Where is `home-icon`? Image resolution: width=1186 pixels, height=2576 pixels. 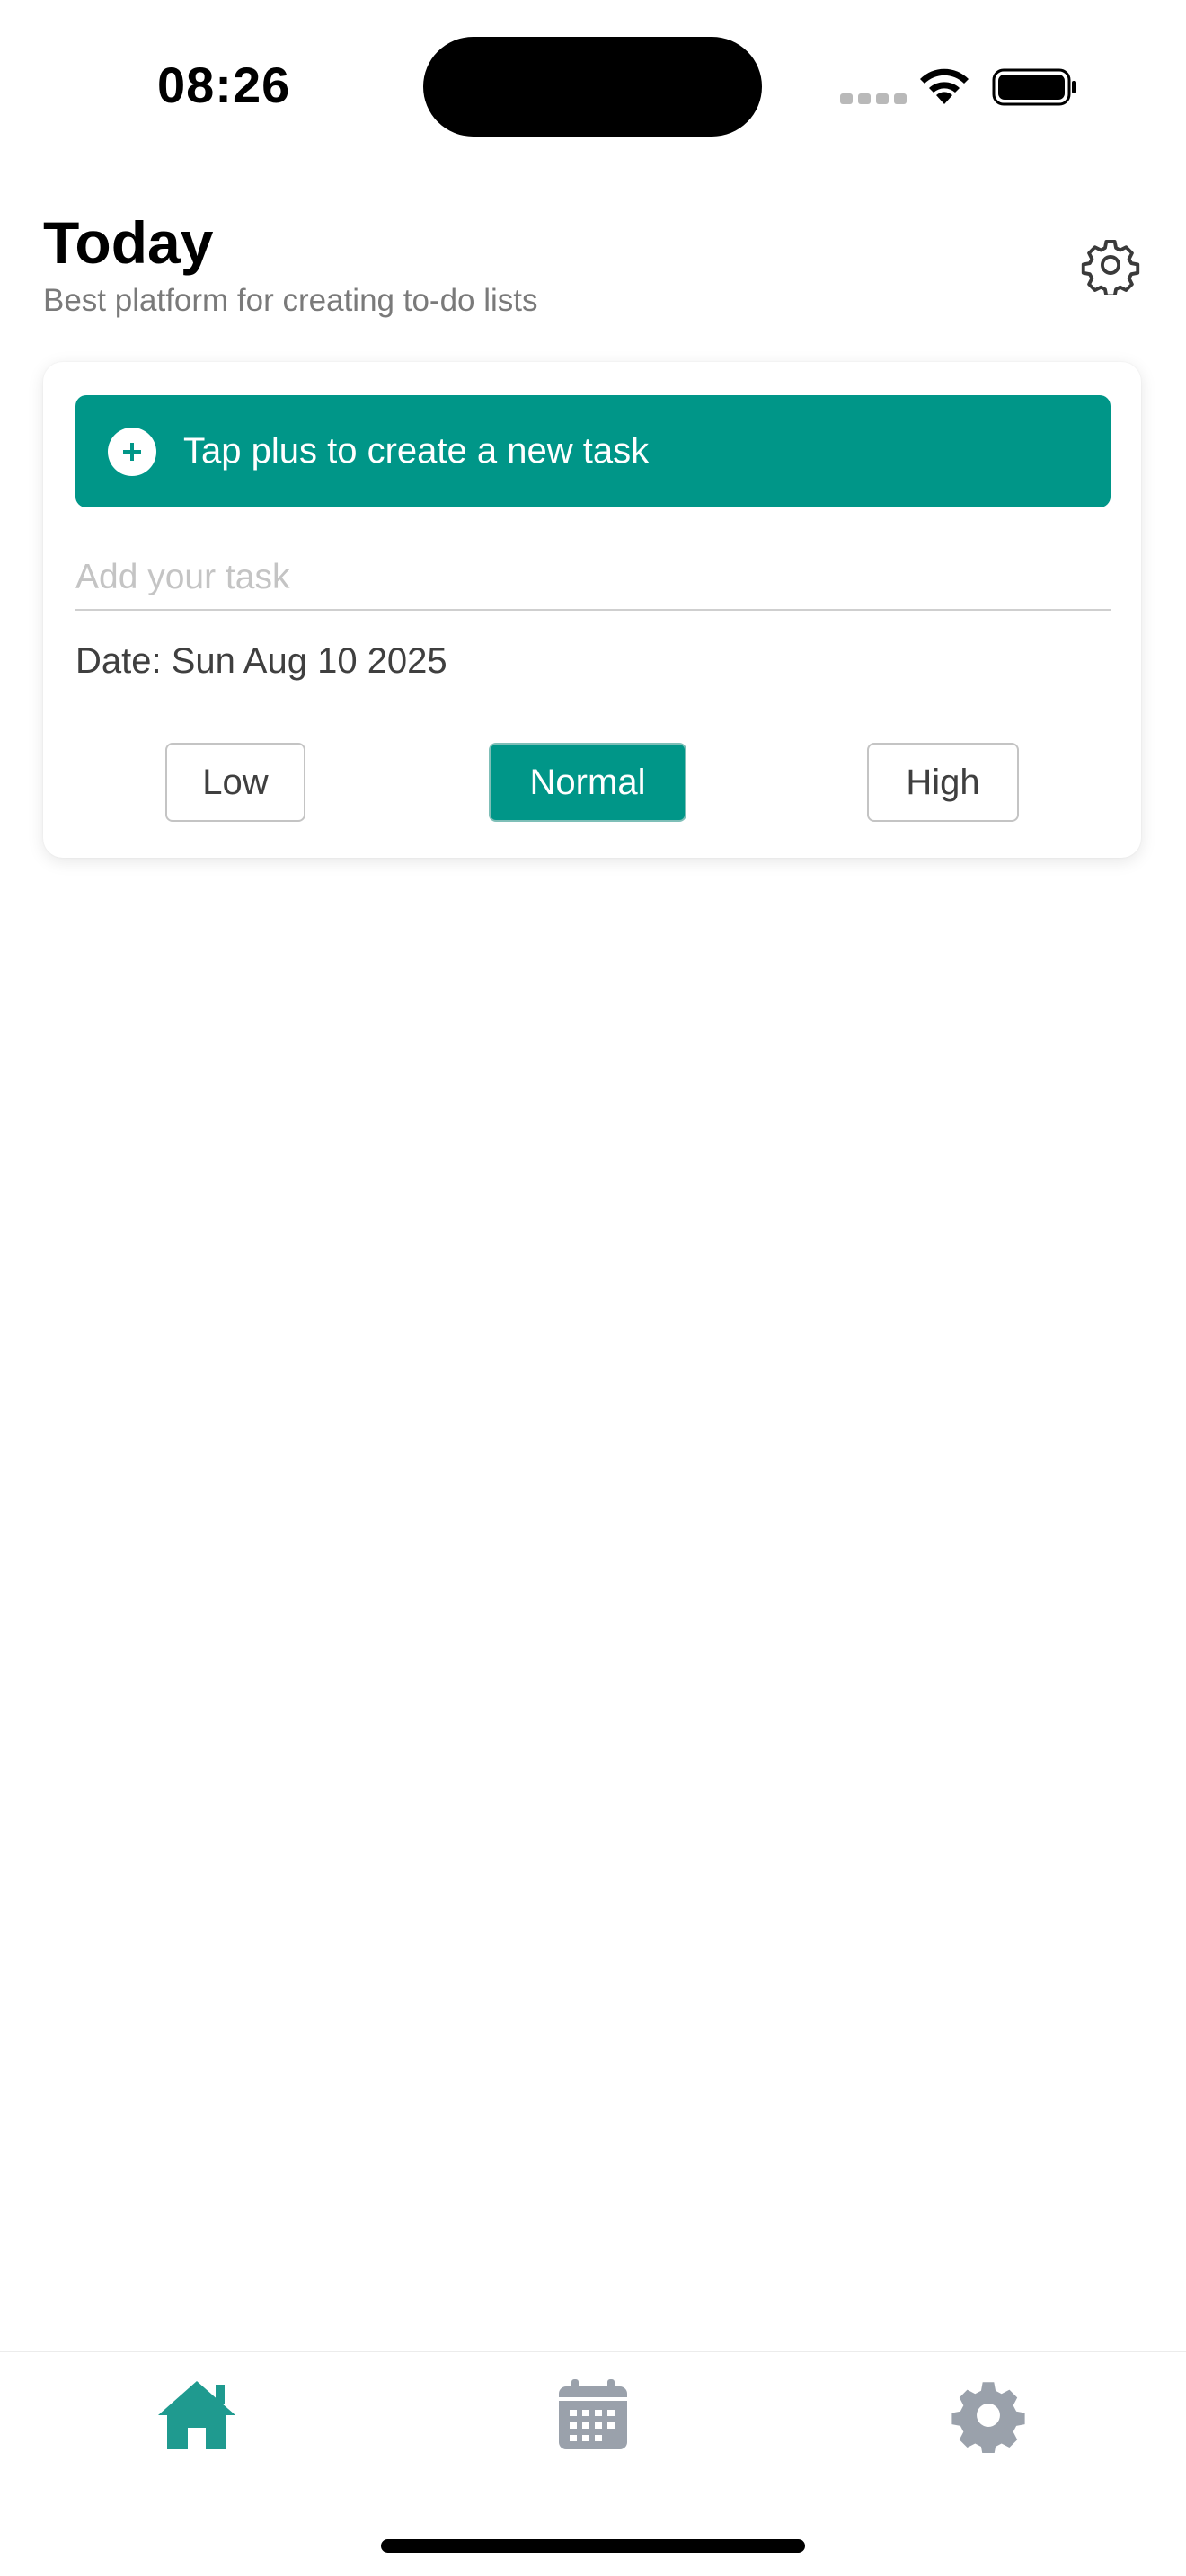 home-icon is located at coordinates (196, 2415).